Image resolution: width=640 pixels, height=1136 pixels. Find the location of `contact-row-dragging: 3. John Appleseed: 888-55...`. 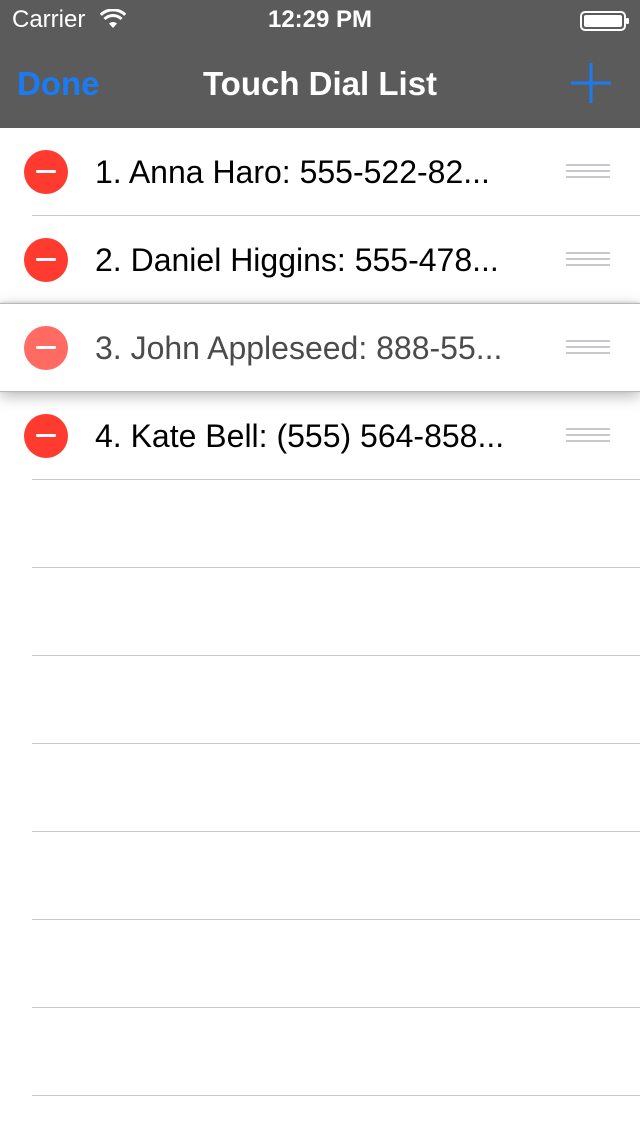

contact-row-dragging: 3. John Appleseed: 888-55... is located at coordinates (320, 347).